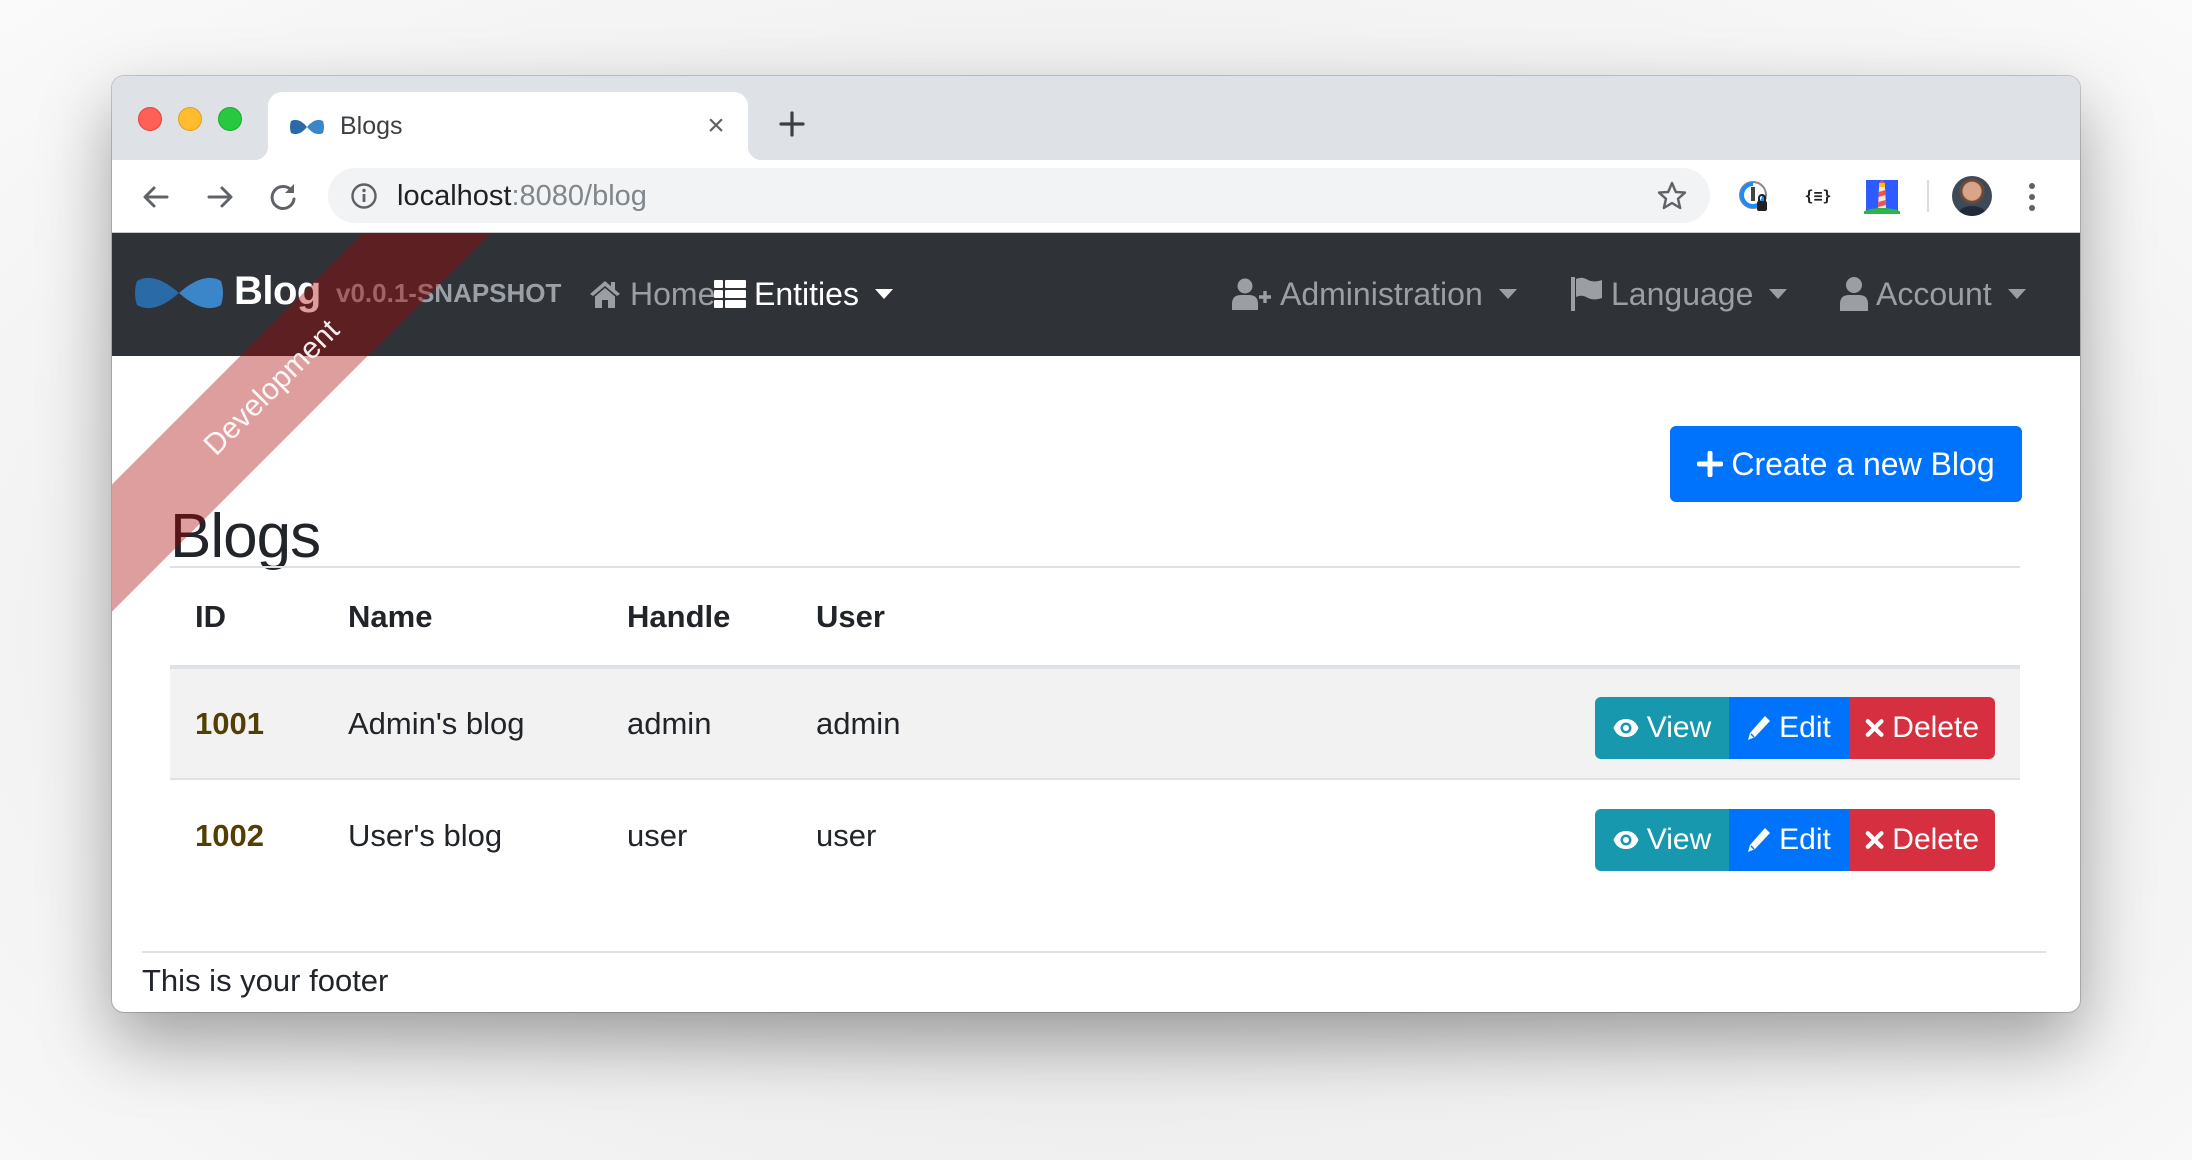  What do you see at coordinates (657, 835) in the screenshot?
I see `handle-cell: user` at bounding box center [657, 835].